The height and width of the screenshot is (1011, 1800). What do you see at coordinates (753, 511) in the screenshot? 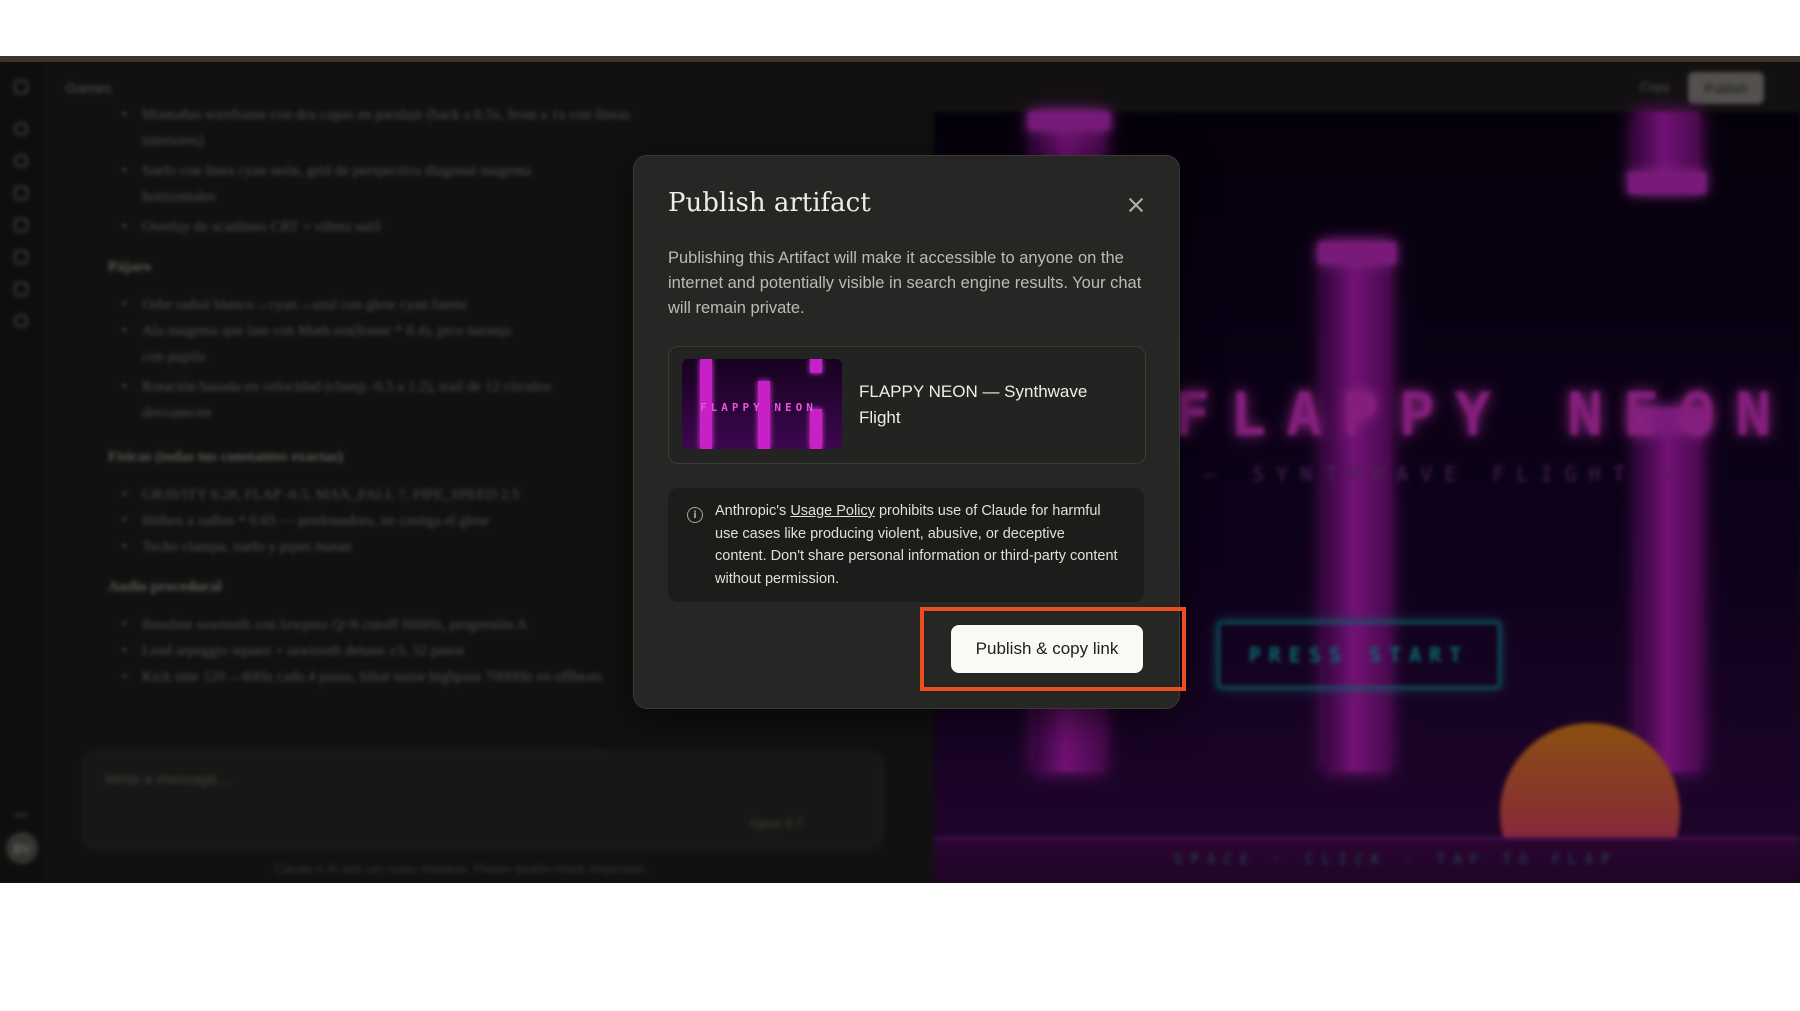
I see `notice-prefix: Anthropic's` at bounding box center [753, 511].